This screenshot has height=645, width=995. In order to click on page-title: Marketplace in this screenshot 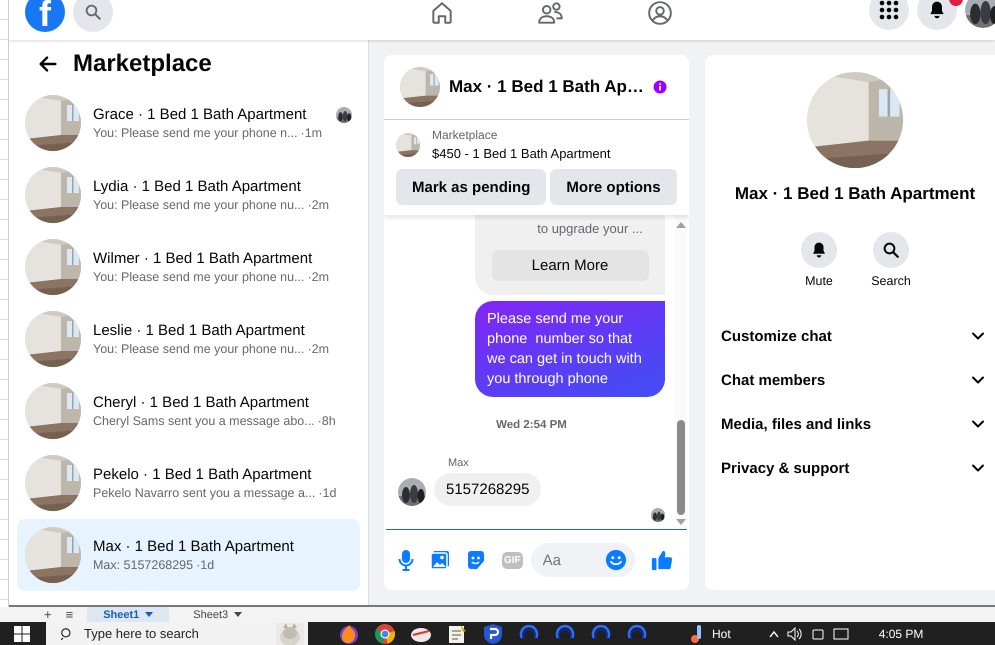, I will do `click(142, 64)`.